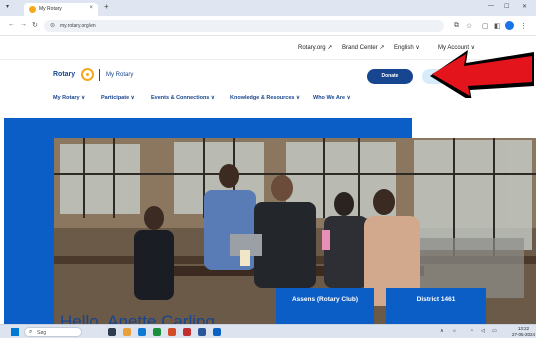  I want to click on browser-tab: My Rotary ×, so click(61, 9).